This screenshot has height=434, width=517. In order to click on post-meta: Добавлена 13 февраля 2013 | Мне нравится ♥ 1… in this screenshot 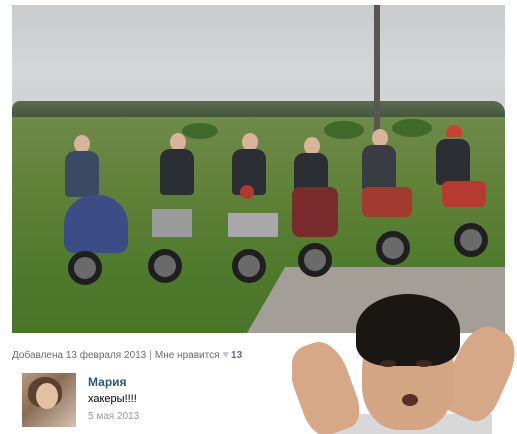, I will do `click(127, 355)`.